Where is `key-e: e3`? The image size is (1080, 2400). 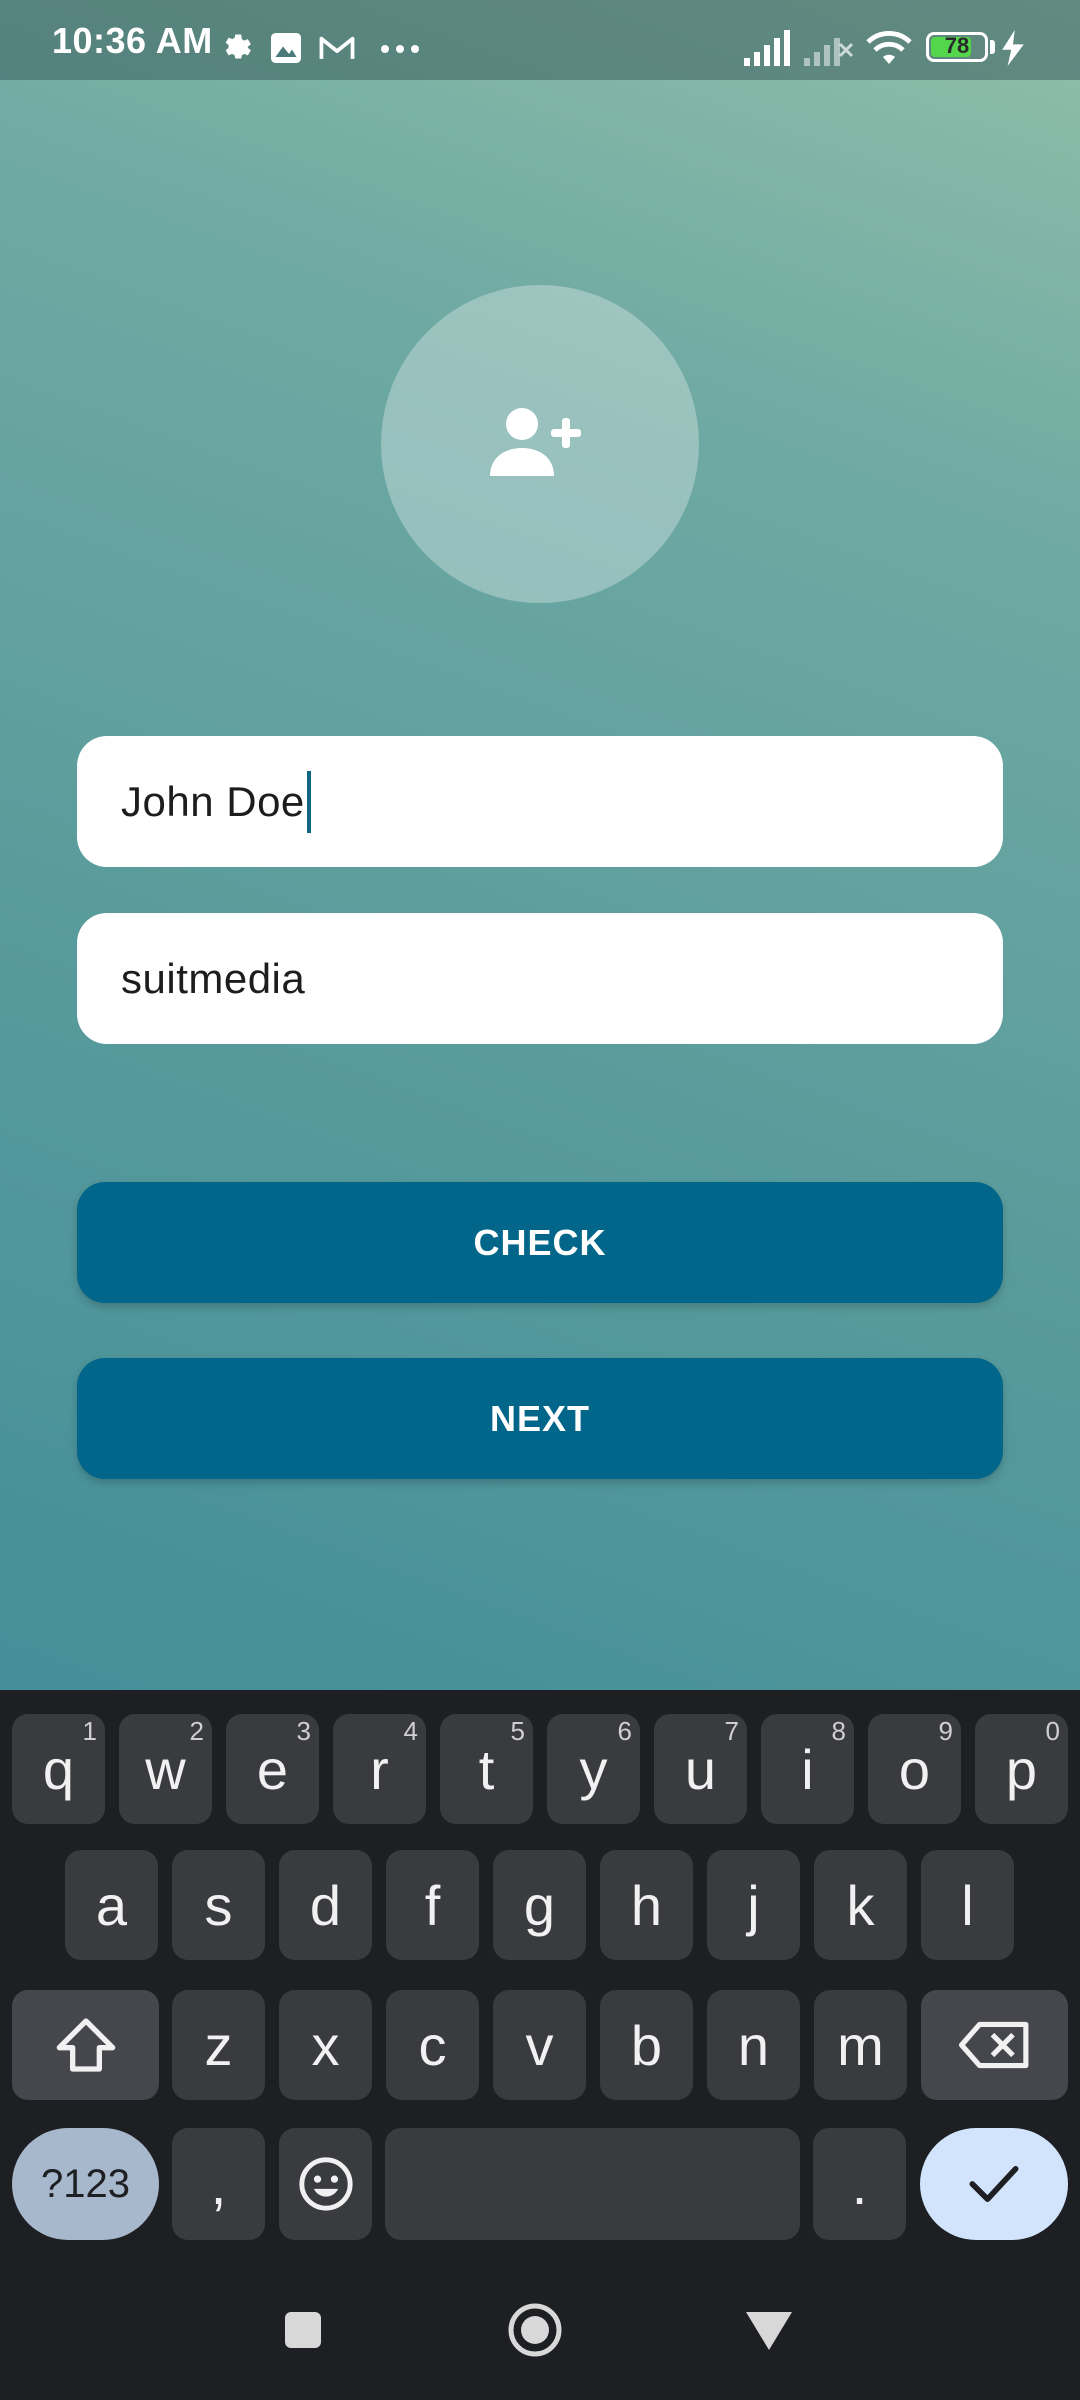 key-e: e3 is located at coordinates (272, 1769).